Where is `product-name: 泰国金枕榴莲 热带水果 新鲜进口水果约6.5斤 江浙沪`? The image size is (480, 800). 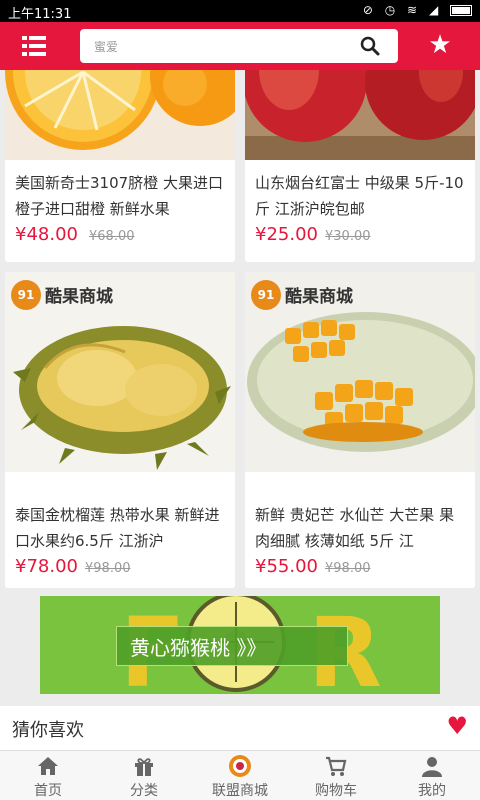 product-name: 泰国金枕榴莲 热带水果 新鲜进口水果约6.5斤 江浙沪 is located at coordinates (117, 528).